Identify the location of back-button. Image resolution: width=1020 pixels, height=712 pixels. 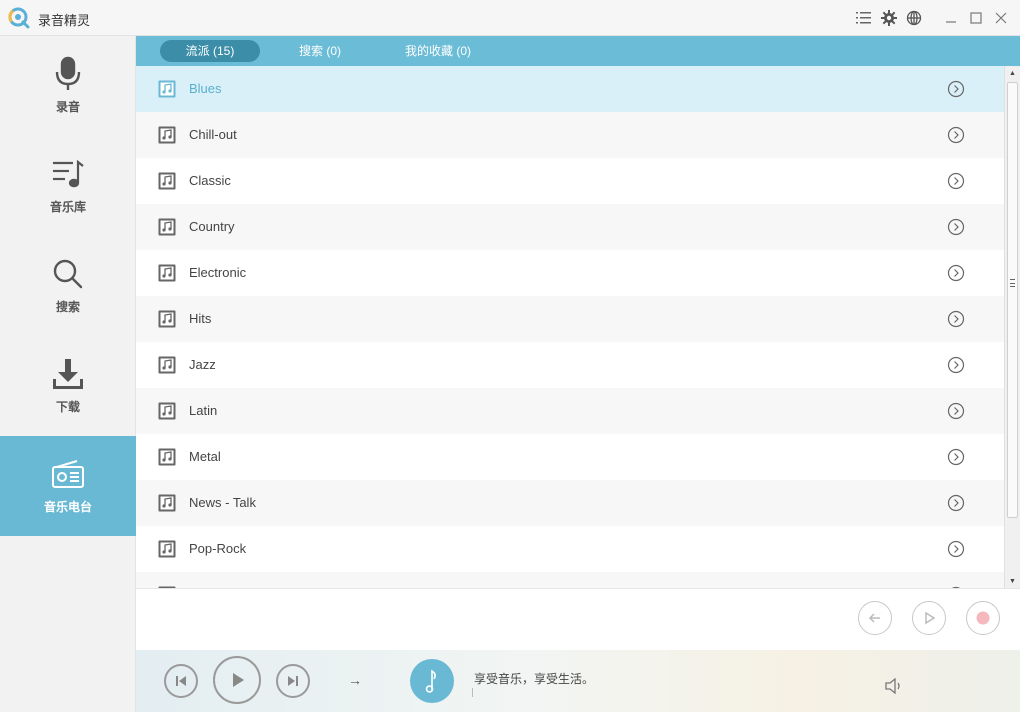
(875, 618).